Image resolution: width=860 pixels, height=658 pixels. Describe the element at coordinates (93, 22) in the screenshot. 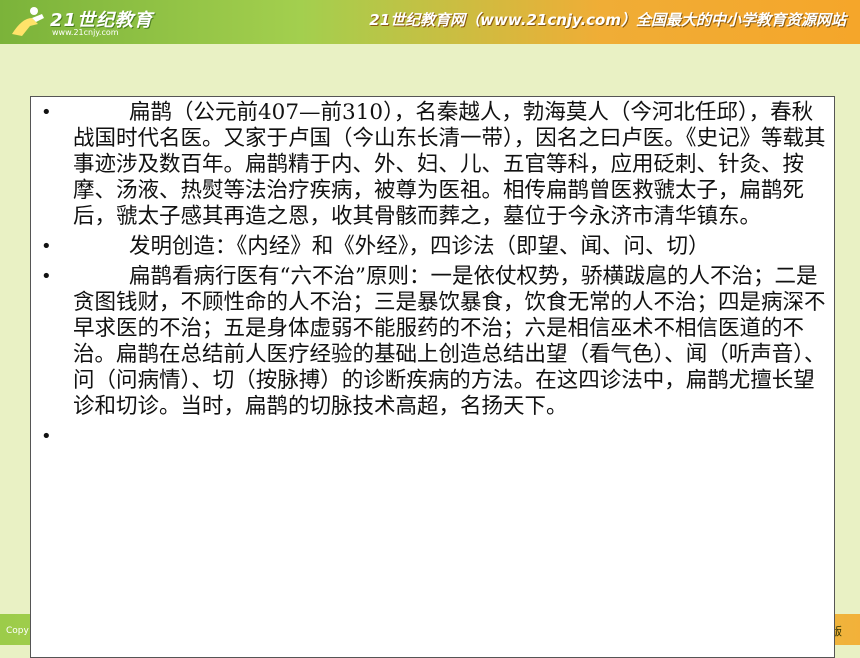

I see `site-logo: 21世纪教育 www.21cnjy.com` at that location.